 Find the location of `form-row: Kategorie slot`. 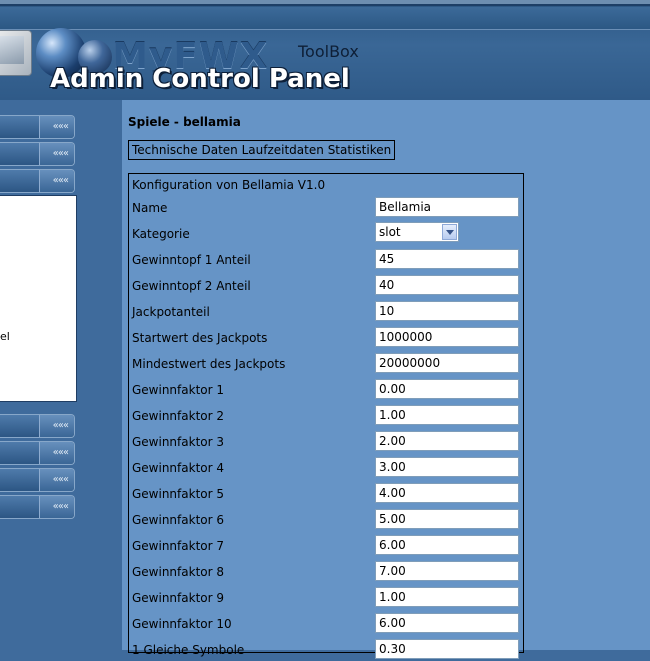

form-row: Kategorie slot is located at coordinates (326, 233).